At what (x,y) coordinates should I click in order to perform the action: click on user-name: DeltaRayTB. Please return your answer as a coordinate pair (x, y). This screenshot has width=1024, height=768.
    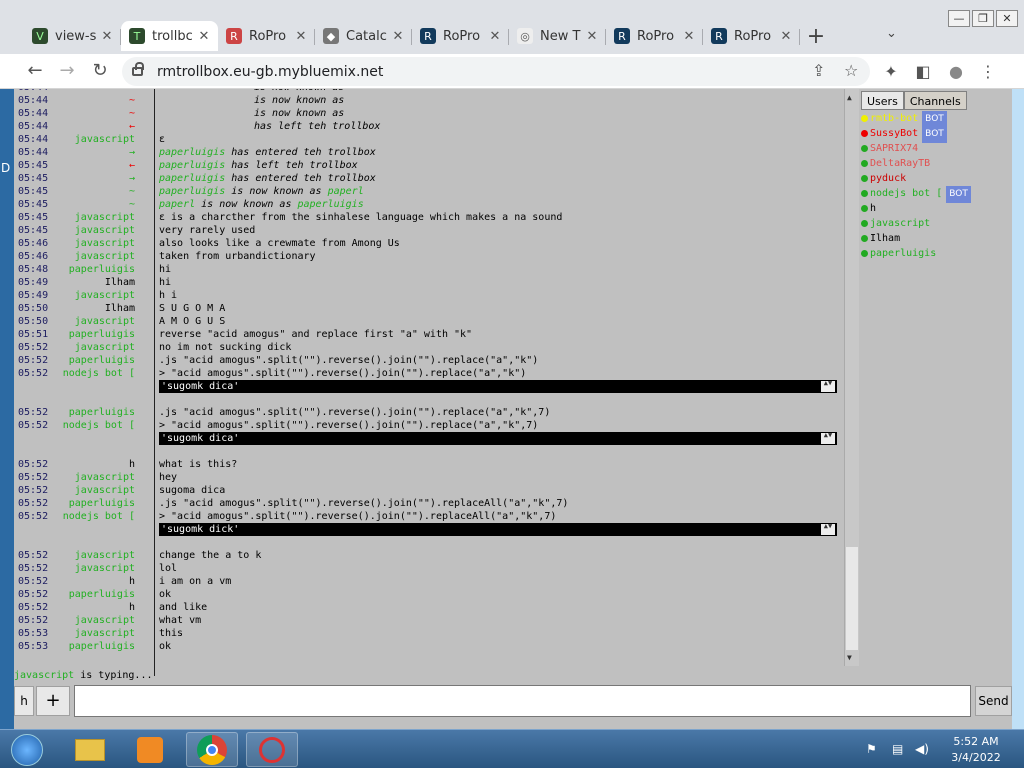
    Looking at the image, I should click on (900, 163).